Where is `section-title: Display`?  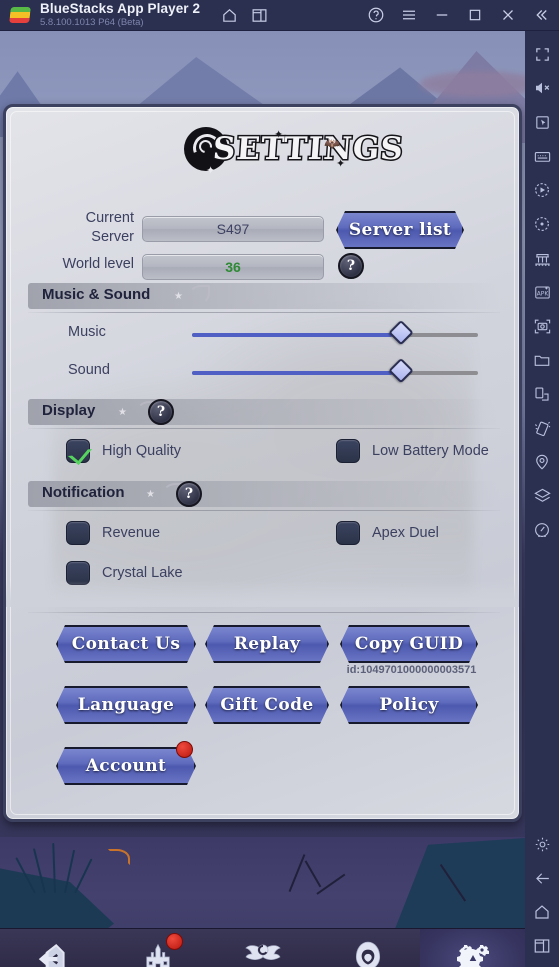
section-title: Display is located at coordinates (69, 410).